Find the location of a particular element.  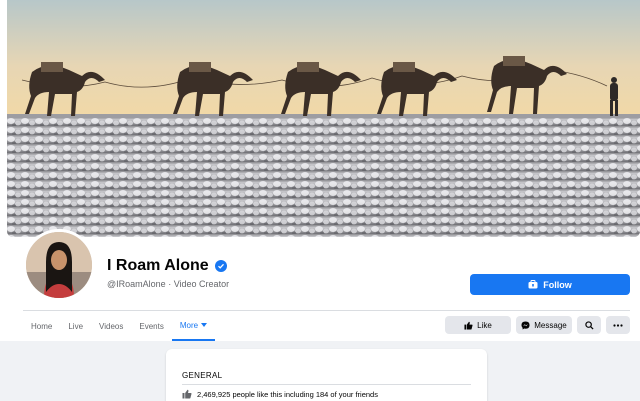

message-button: Message is located at coordinates (544, 325).